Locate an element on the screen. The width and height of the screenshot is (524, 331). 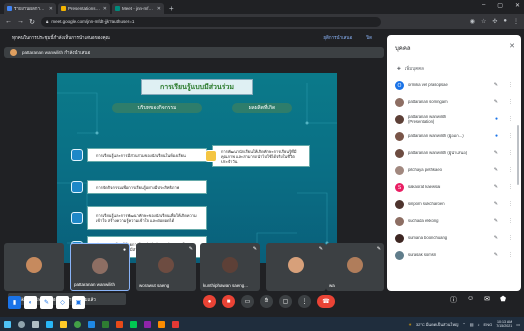
close-notice-button: ปิด is located at coordinates (369, 37).